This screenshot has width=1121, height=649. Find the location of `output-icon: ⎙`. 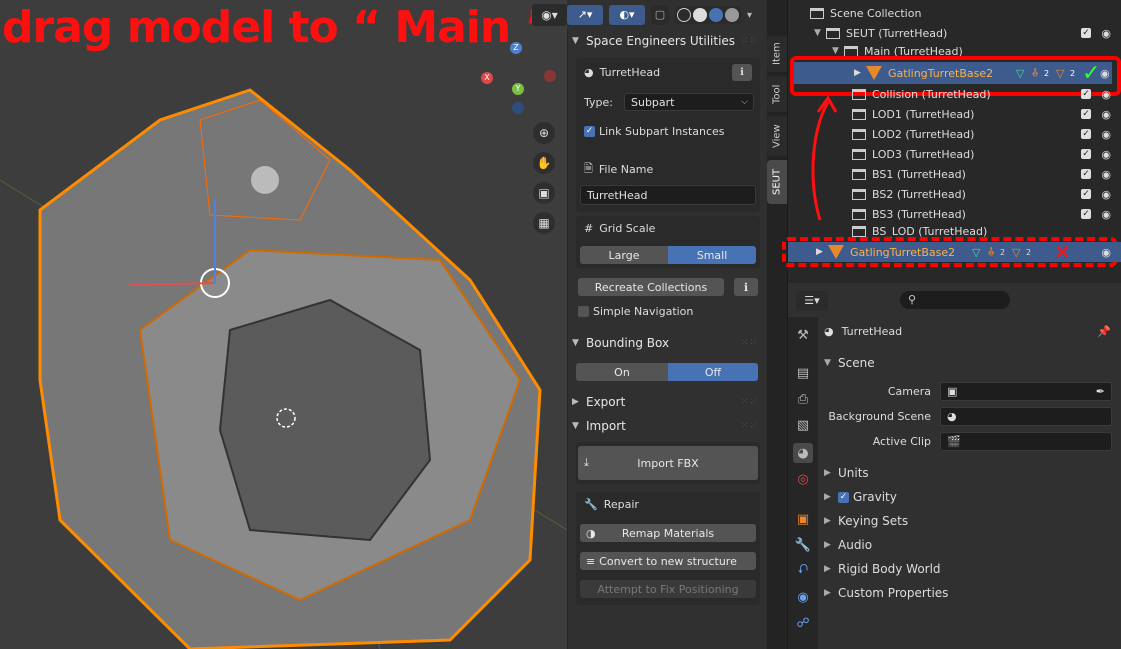

output-icon: ⎙ is located at coordinates (803, 399).